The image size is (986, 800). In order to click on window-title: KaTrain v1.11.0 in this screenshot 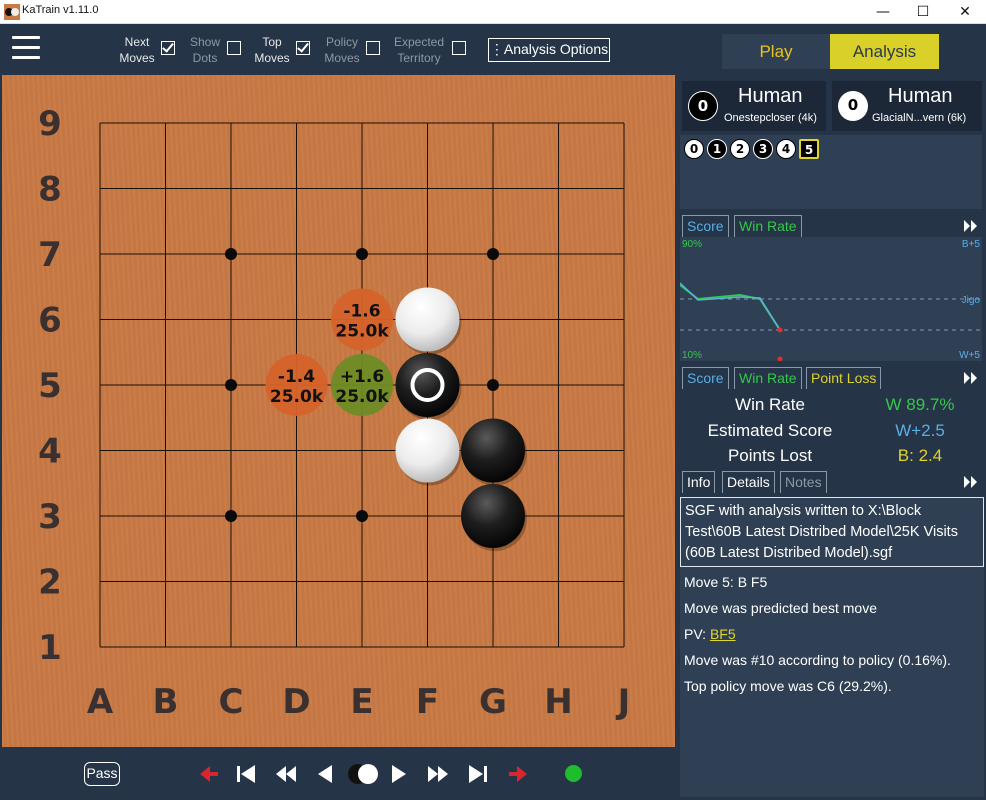, I will do `click(60, 10)`.